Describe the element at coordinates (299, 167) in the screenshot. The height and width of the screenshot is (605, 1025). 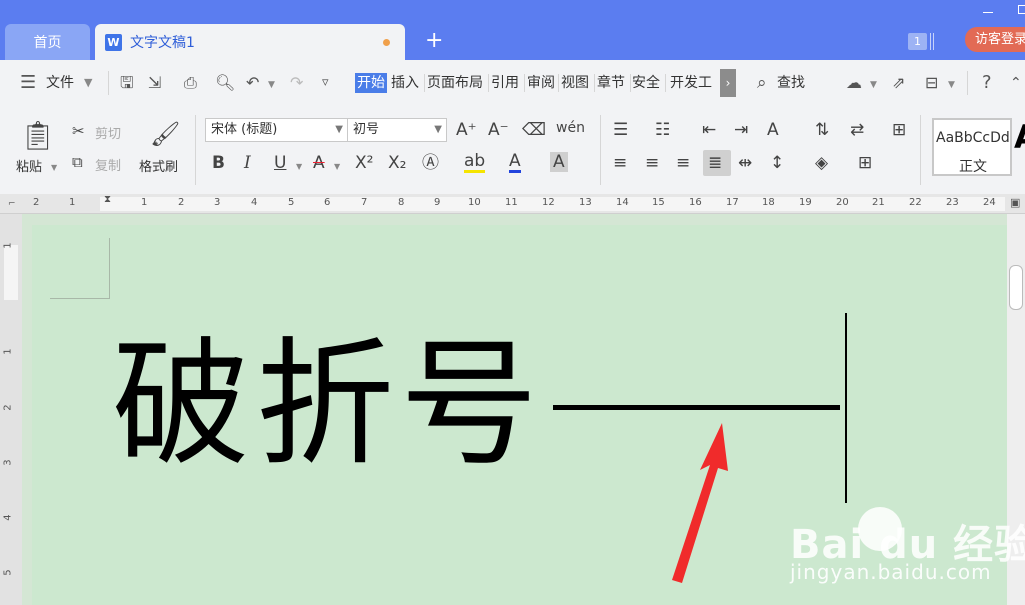
I see `underline-dropdown-icon: ▼` at that location.